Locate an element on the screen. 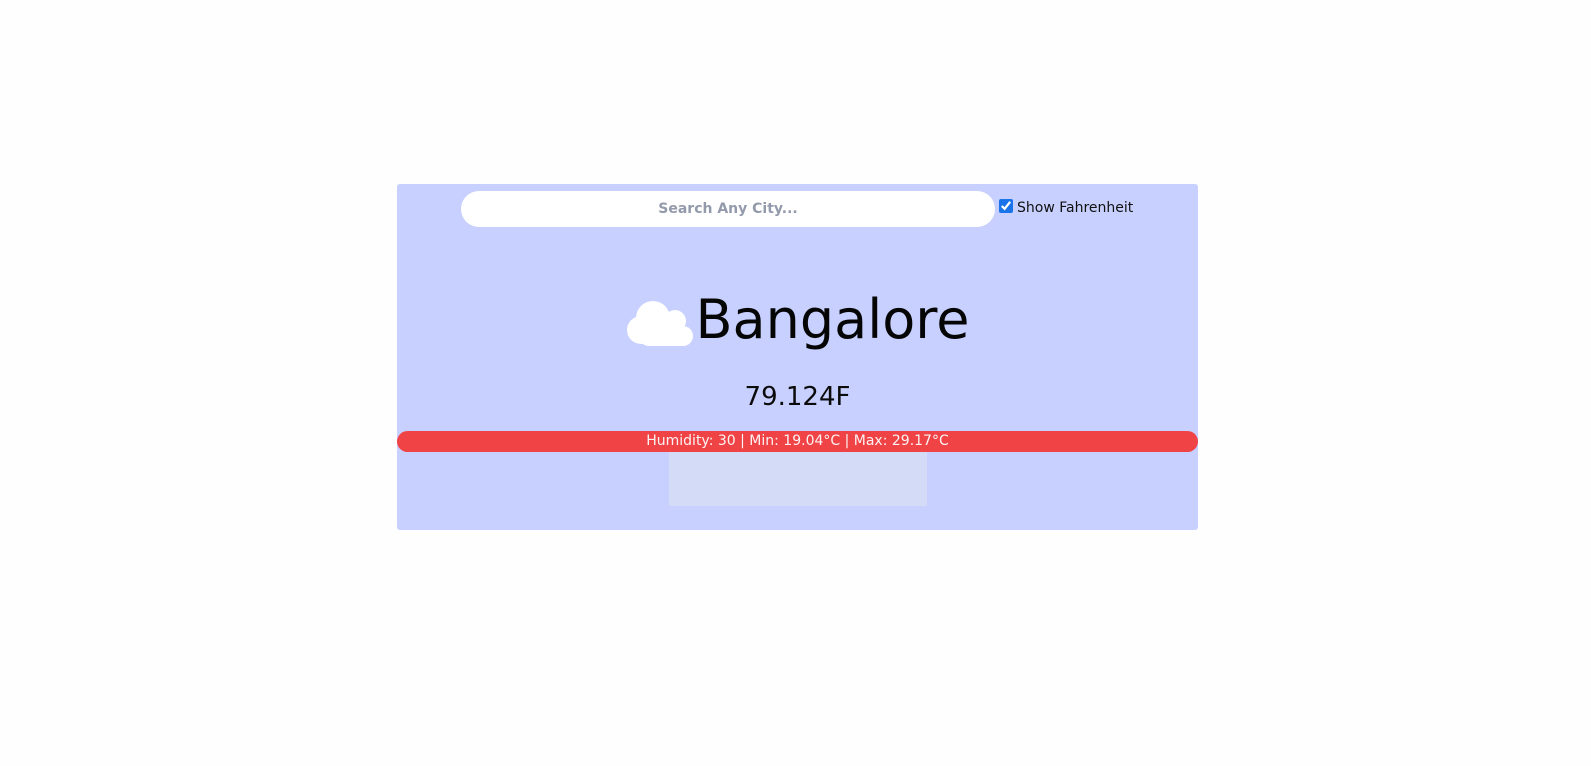 The image size is (1591, 766). weather-detail-panel is located at coordinates (798, 476).